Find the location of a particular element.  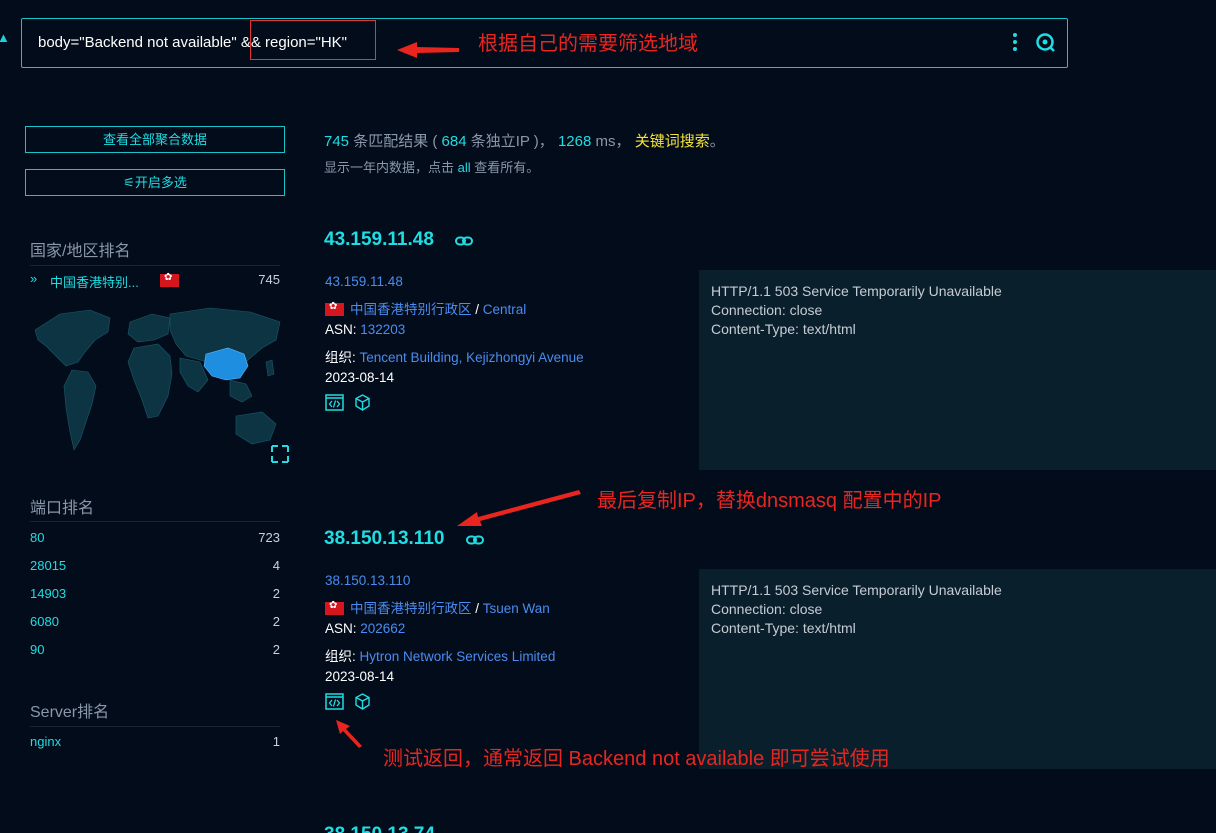

port-count: 723 is located at coordinates (269, 537).